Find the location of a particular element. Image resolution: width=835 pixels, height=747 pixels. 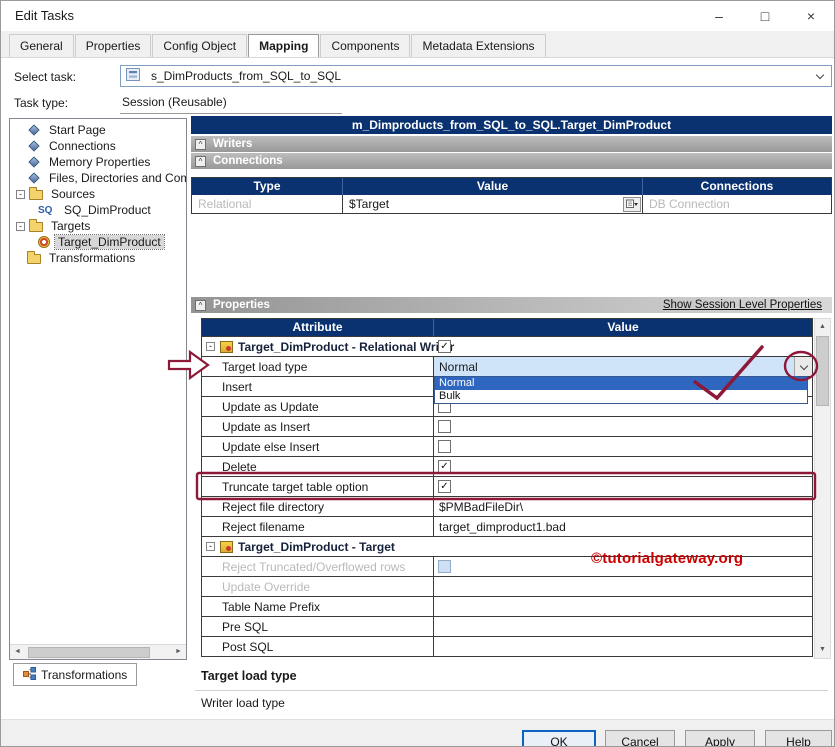

titlebar: Edit Tasks – □ × is located at coordinates (417, 16).